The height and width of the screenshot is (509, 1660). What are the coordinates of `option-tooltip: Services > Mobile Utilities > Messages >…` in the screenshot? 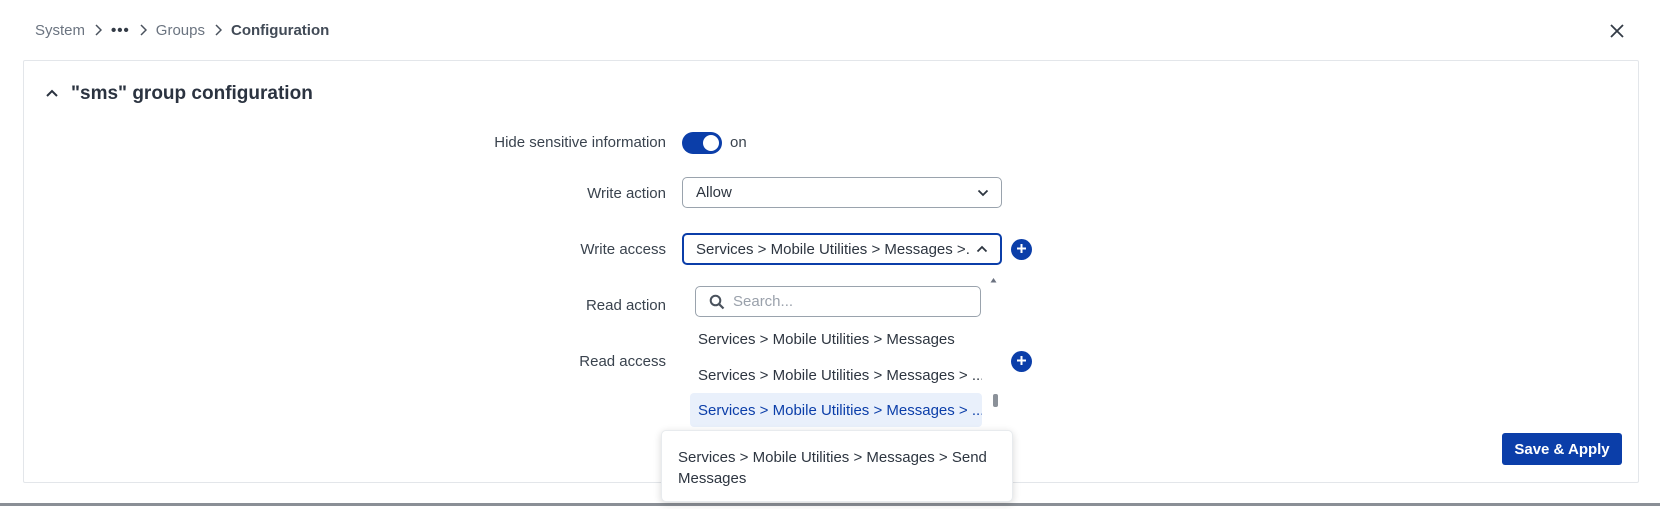 It's located at (837, 466).